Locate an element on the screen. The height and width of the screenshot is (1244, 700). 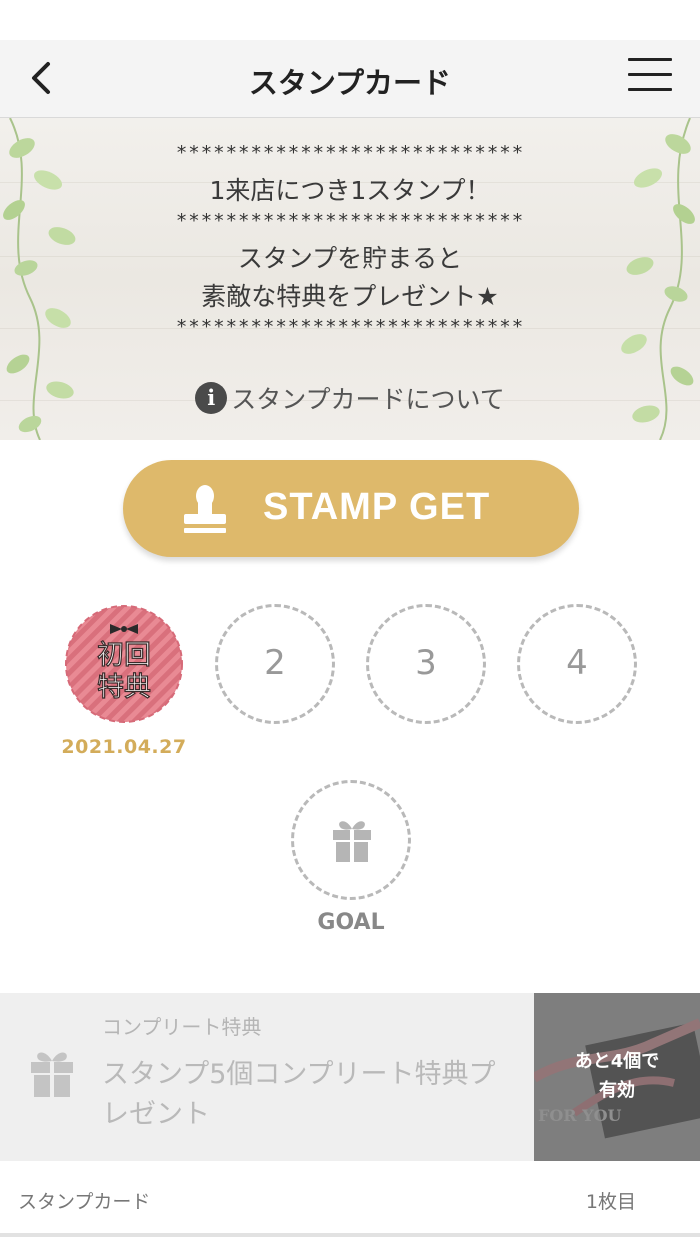
stamp-slot-3: 3 is located at coordinates (426, 664).